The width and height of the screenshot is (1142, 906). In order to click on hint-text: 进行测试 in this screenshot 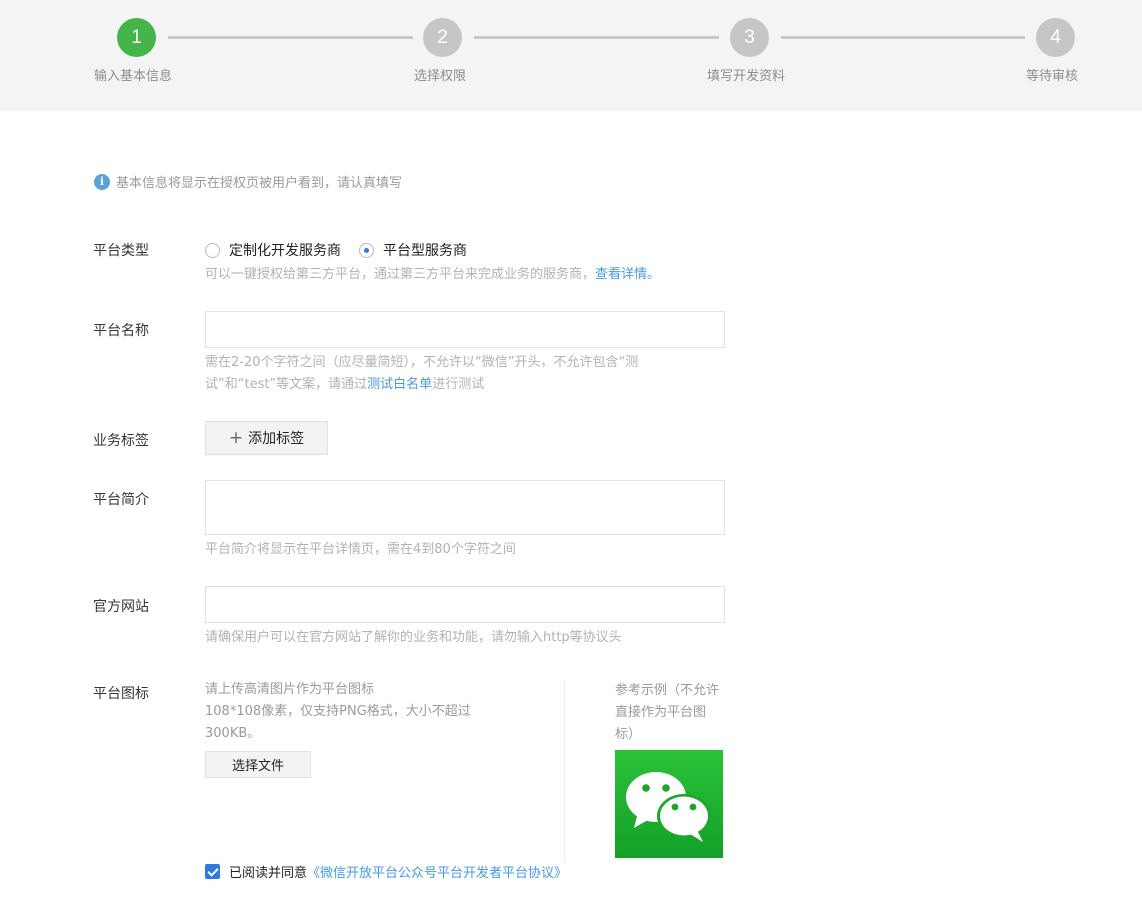, I will do `click(458, 384)`.